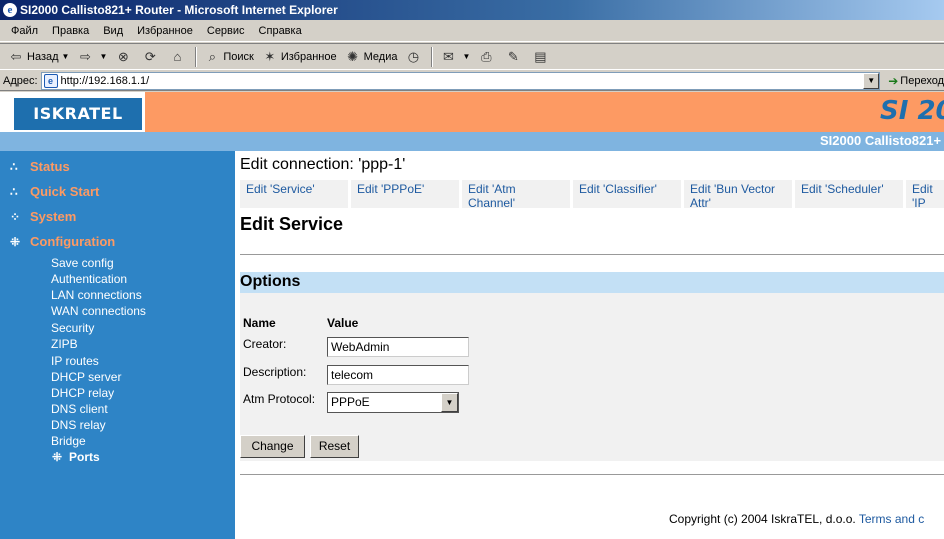 This screenshot has height=539, width=944. Describe the element at coordinates (14, 166) in the screenshot. I see `nav-dots-icon: ∴` at that location.